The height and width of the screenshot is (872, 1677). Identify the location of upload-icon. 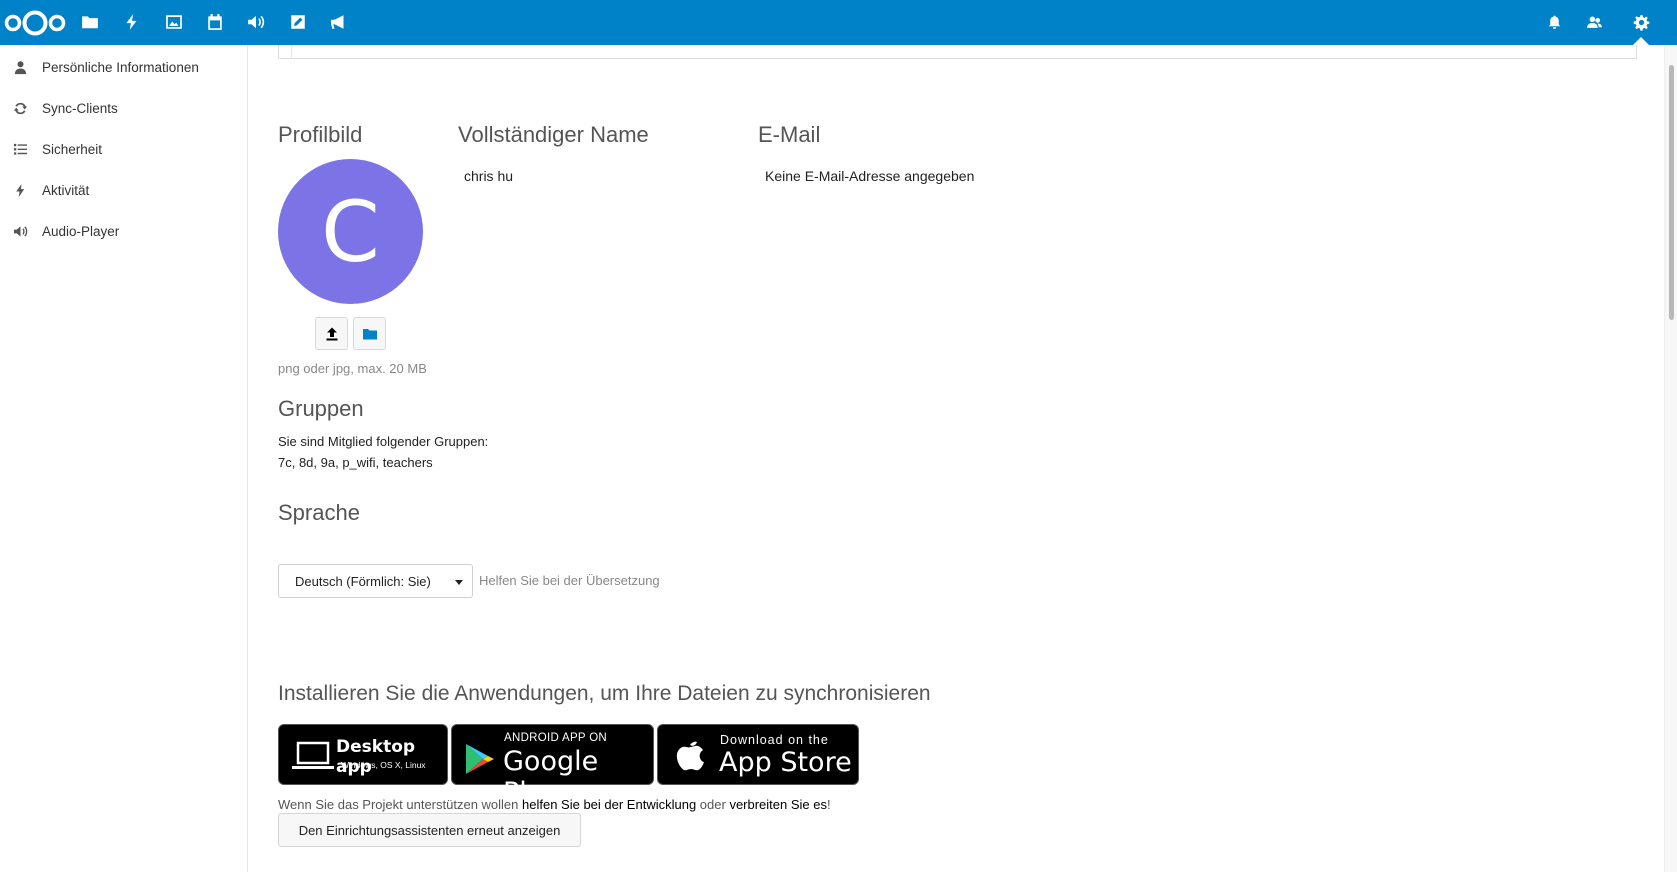
(331, 333).